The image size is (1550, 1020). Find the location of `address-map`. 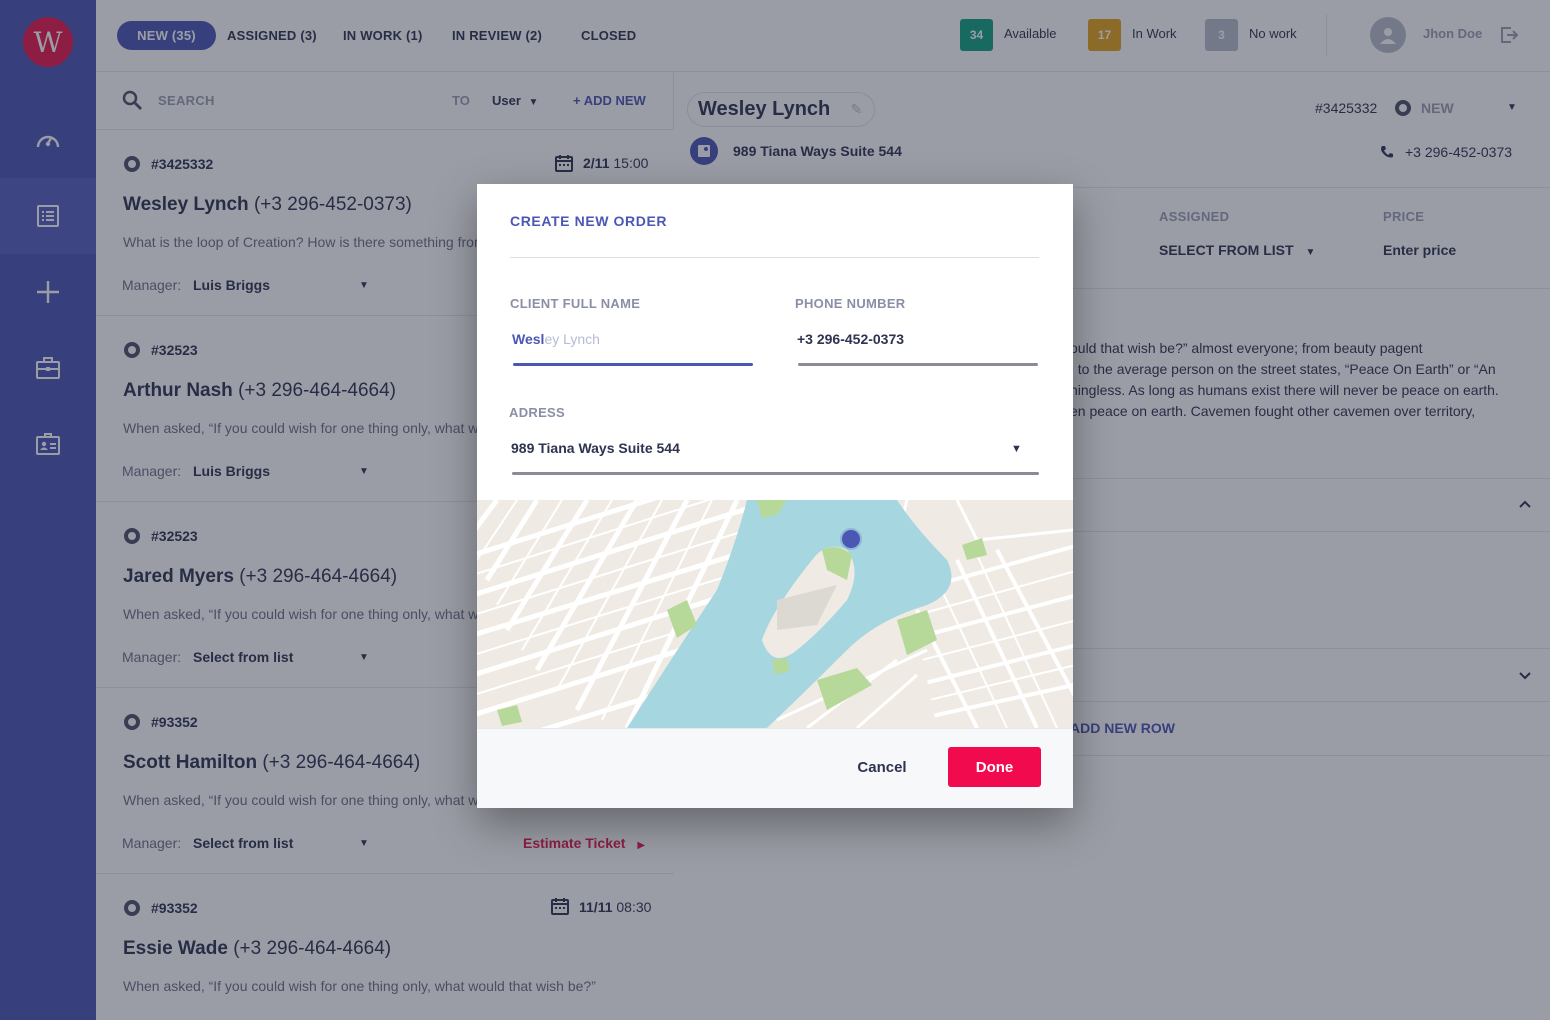

address-map is located at coordinates (775, 614).